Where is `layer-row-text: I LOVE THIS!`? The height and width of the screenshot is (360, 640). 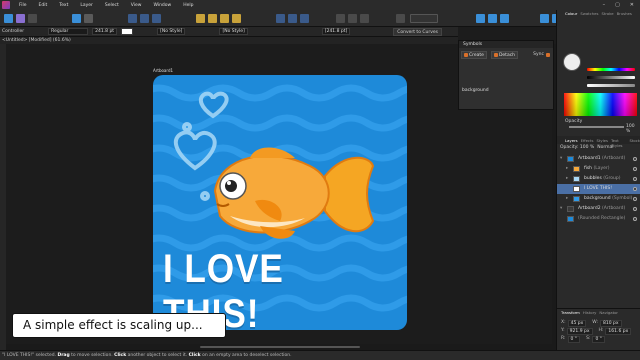 layer-row-text: I LOVE THIS! is located at coordinates (598, 189).